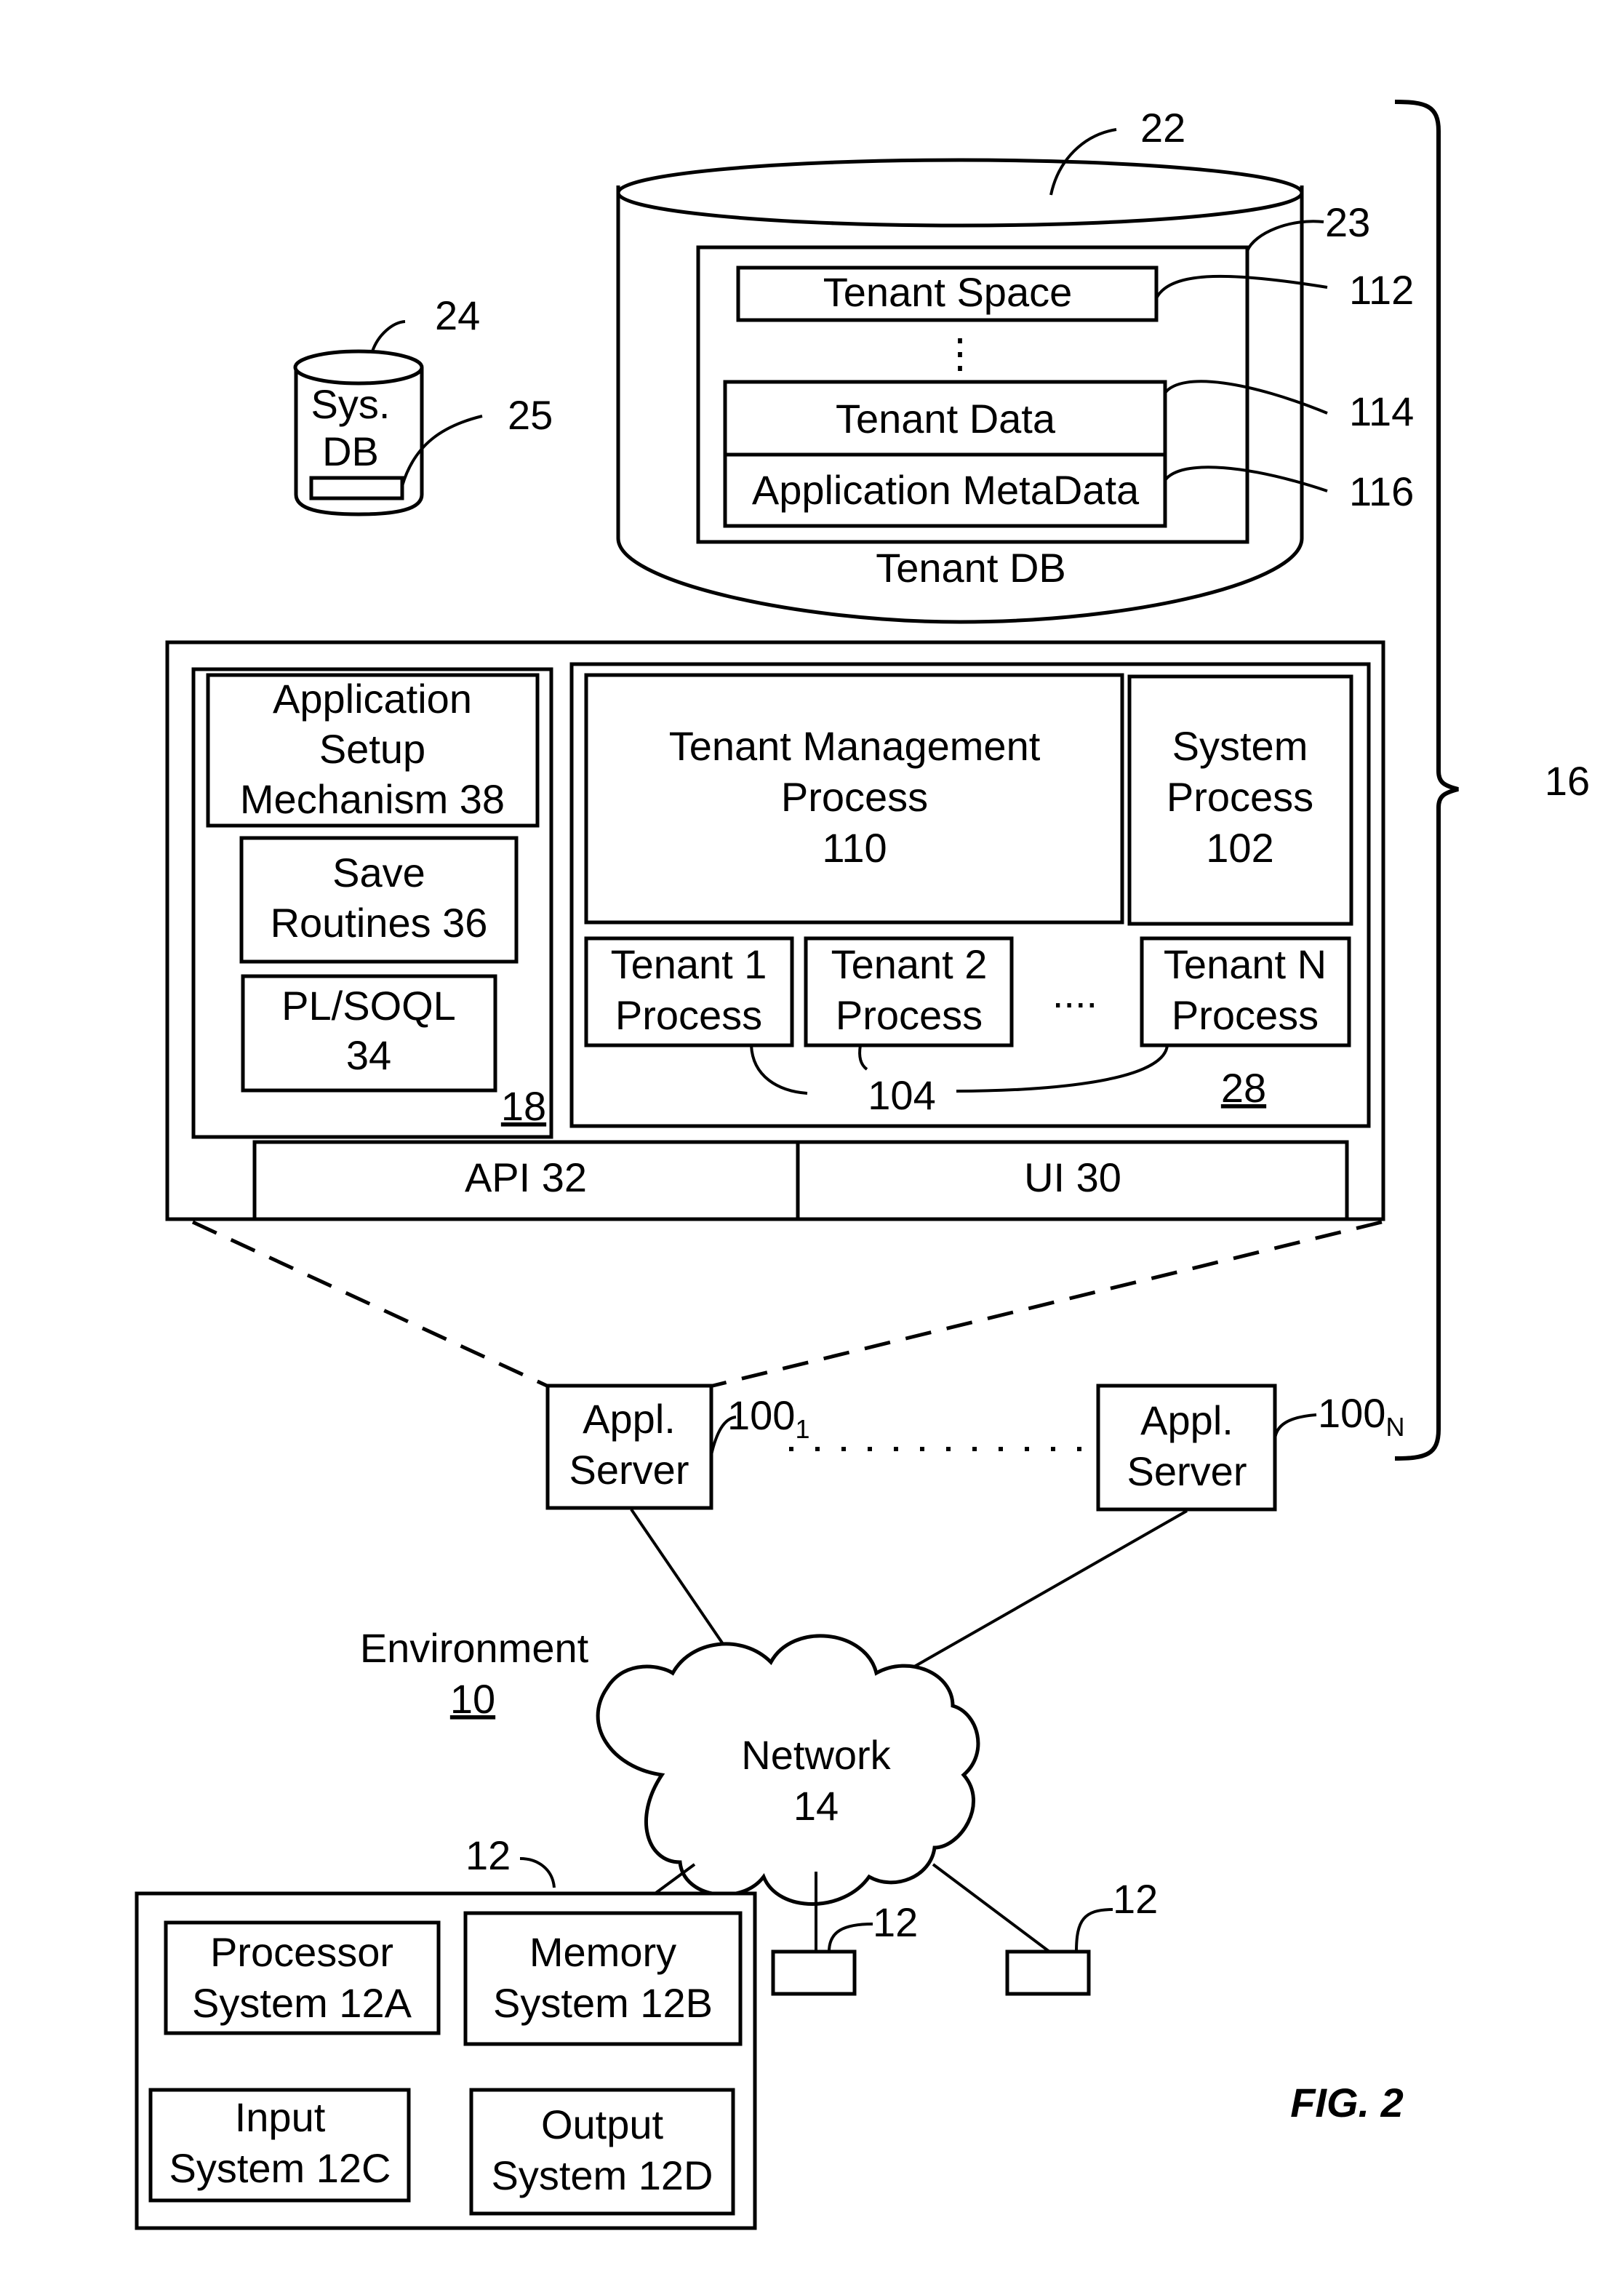 This screenshot has height=2279, width=1624. I want to click on tenant2-line1: Tenant 2, so click(909, 964).